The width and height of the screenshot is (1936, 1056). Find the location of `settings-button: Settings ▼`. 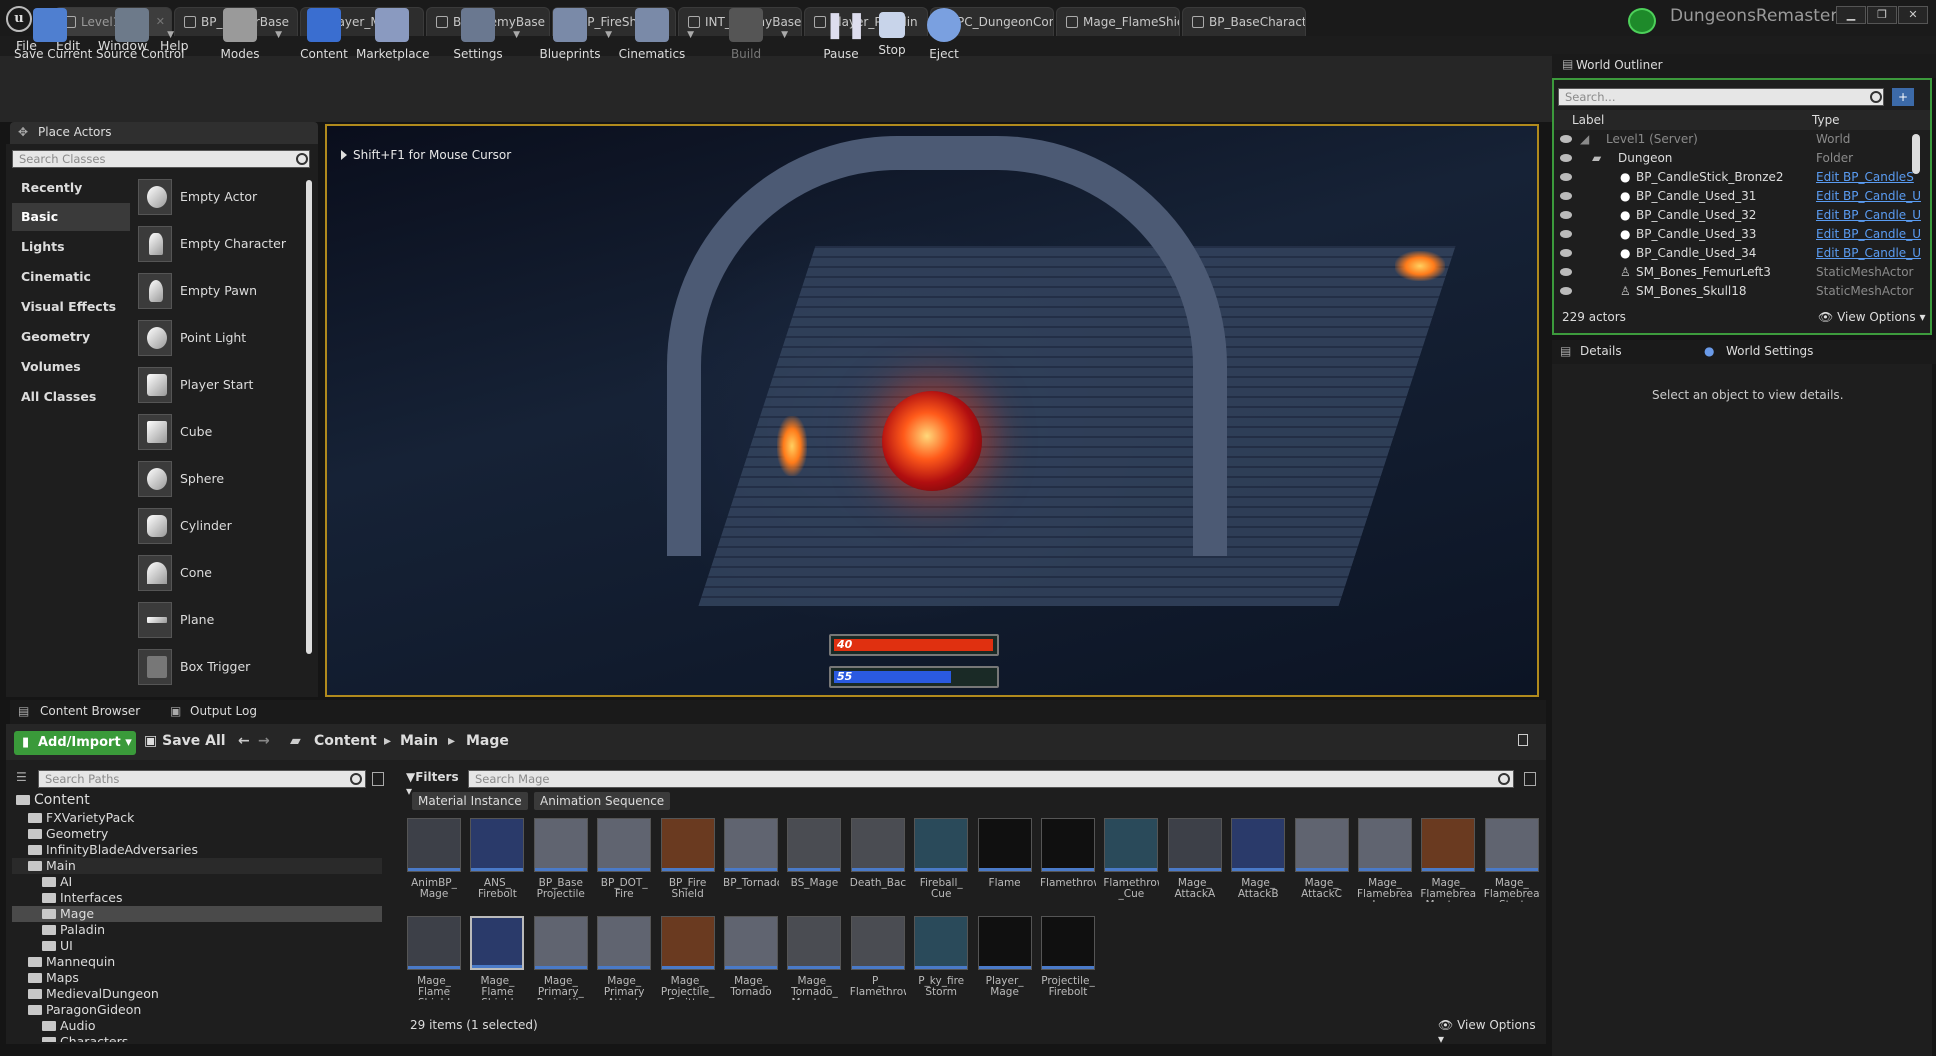

settings-button: Settings ▼ is located at coordinates (481, 34).